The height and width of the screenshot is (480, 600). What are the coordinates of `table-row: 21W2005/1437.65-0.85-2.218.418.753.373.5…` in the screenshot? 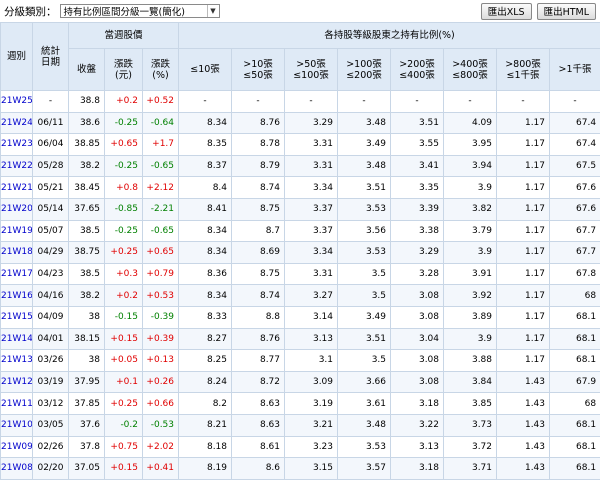 It's located at (300, 209).